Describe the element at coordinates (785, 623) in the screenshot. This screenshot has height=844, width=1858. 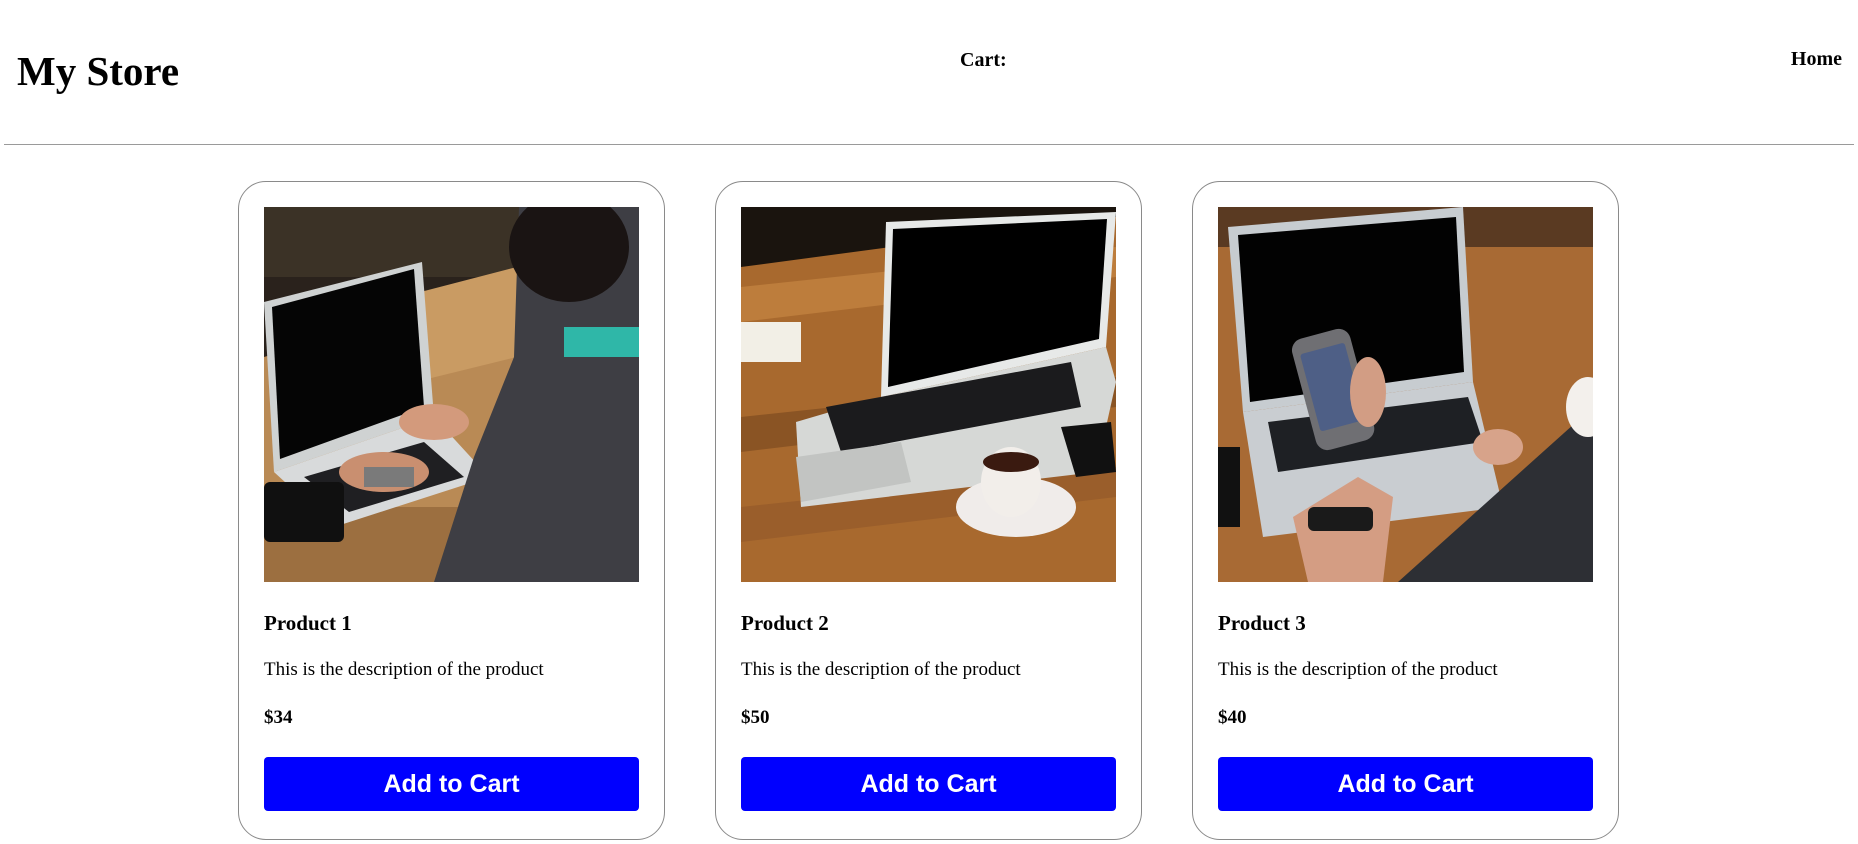
I see `product-name-2: Product 2` at that location.